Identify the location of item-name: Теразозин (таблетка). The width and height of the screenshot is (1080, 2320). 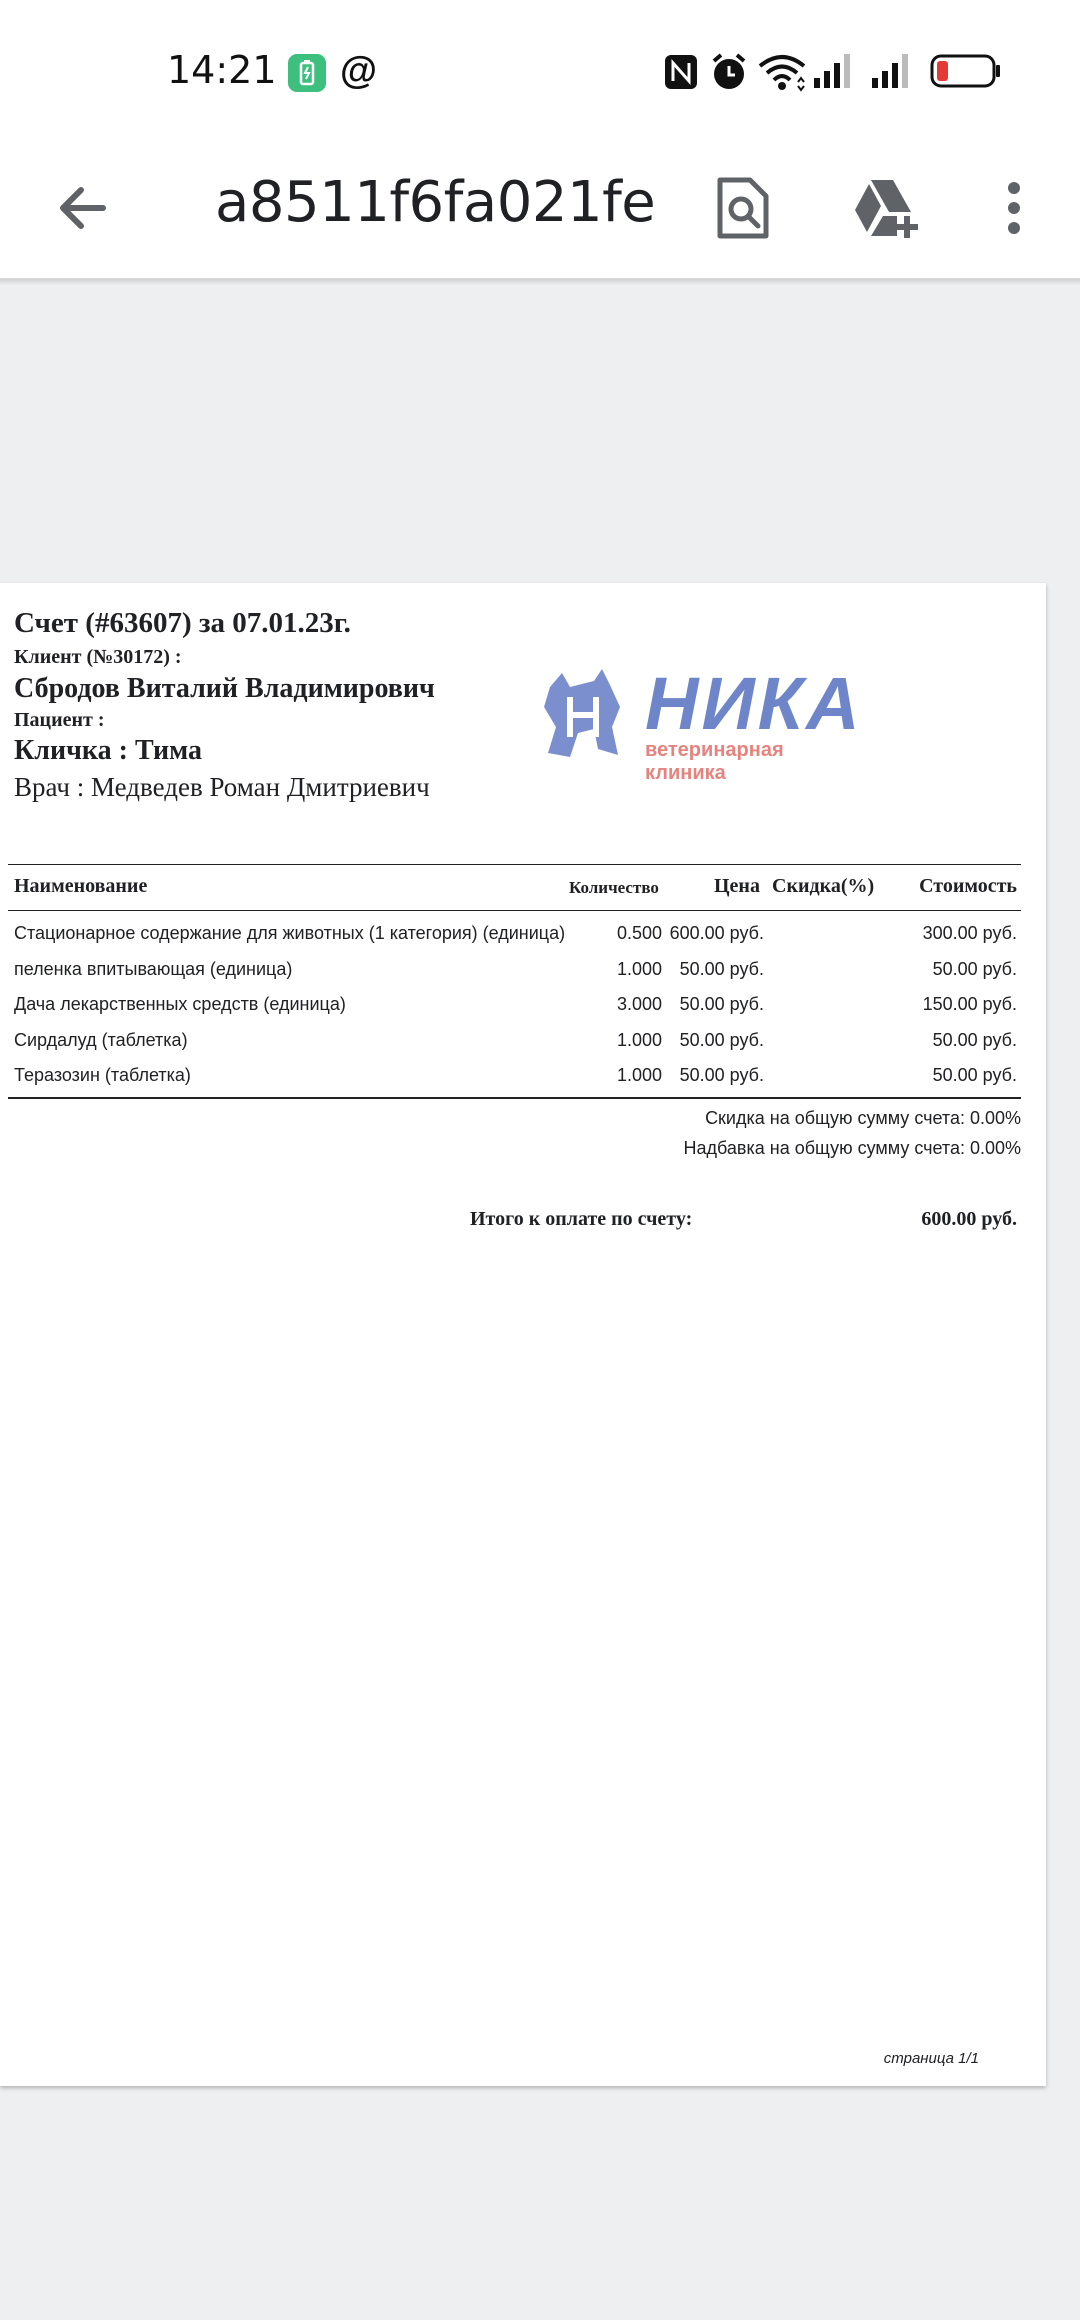
(102, 1075).